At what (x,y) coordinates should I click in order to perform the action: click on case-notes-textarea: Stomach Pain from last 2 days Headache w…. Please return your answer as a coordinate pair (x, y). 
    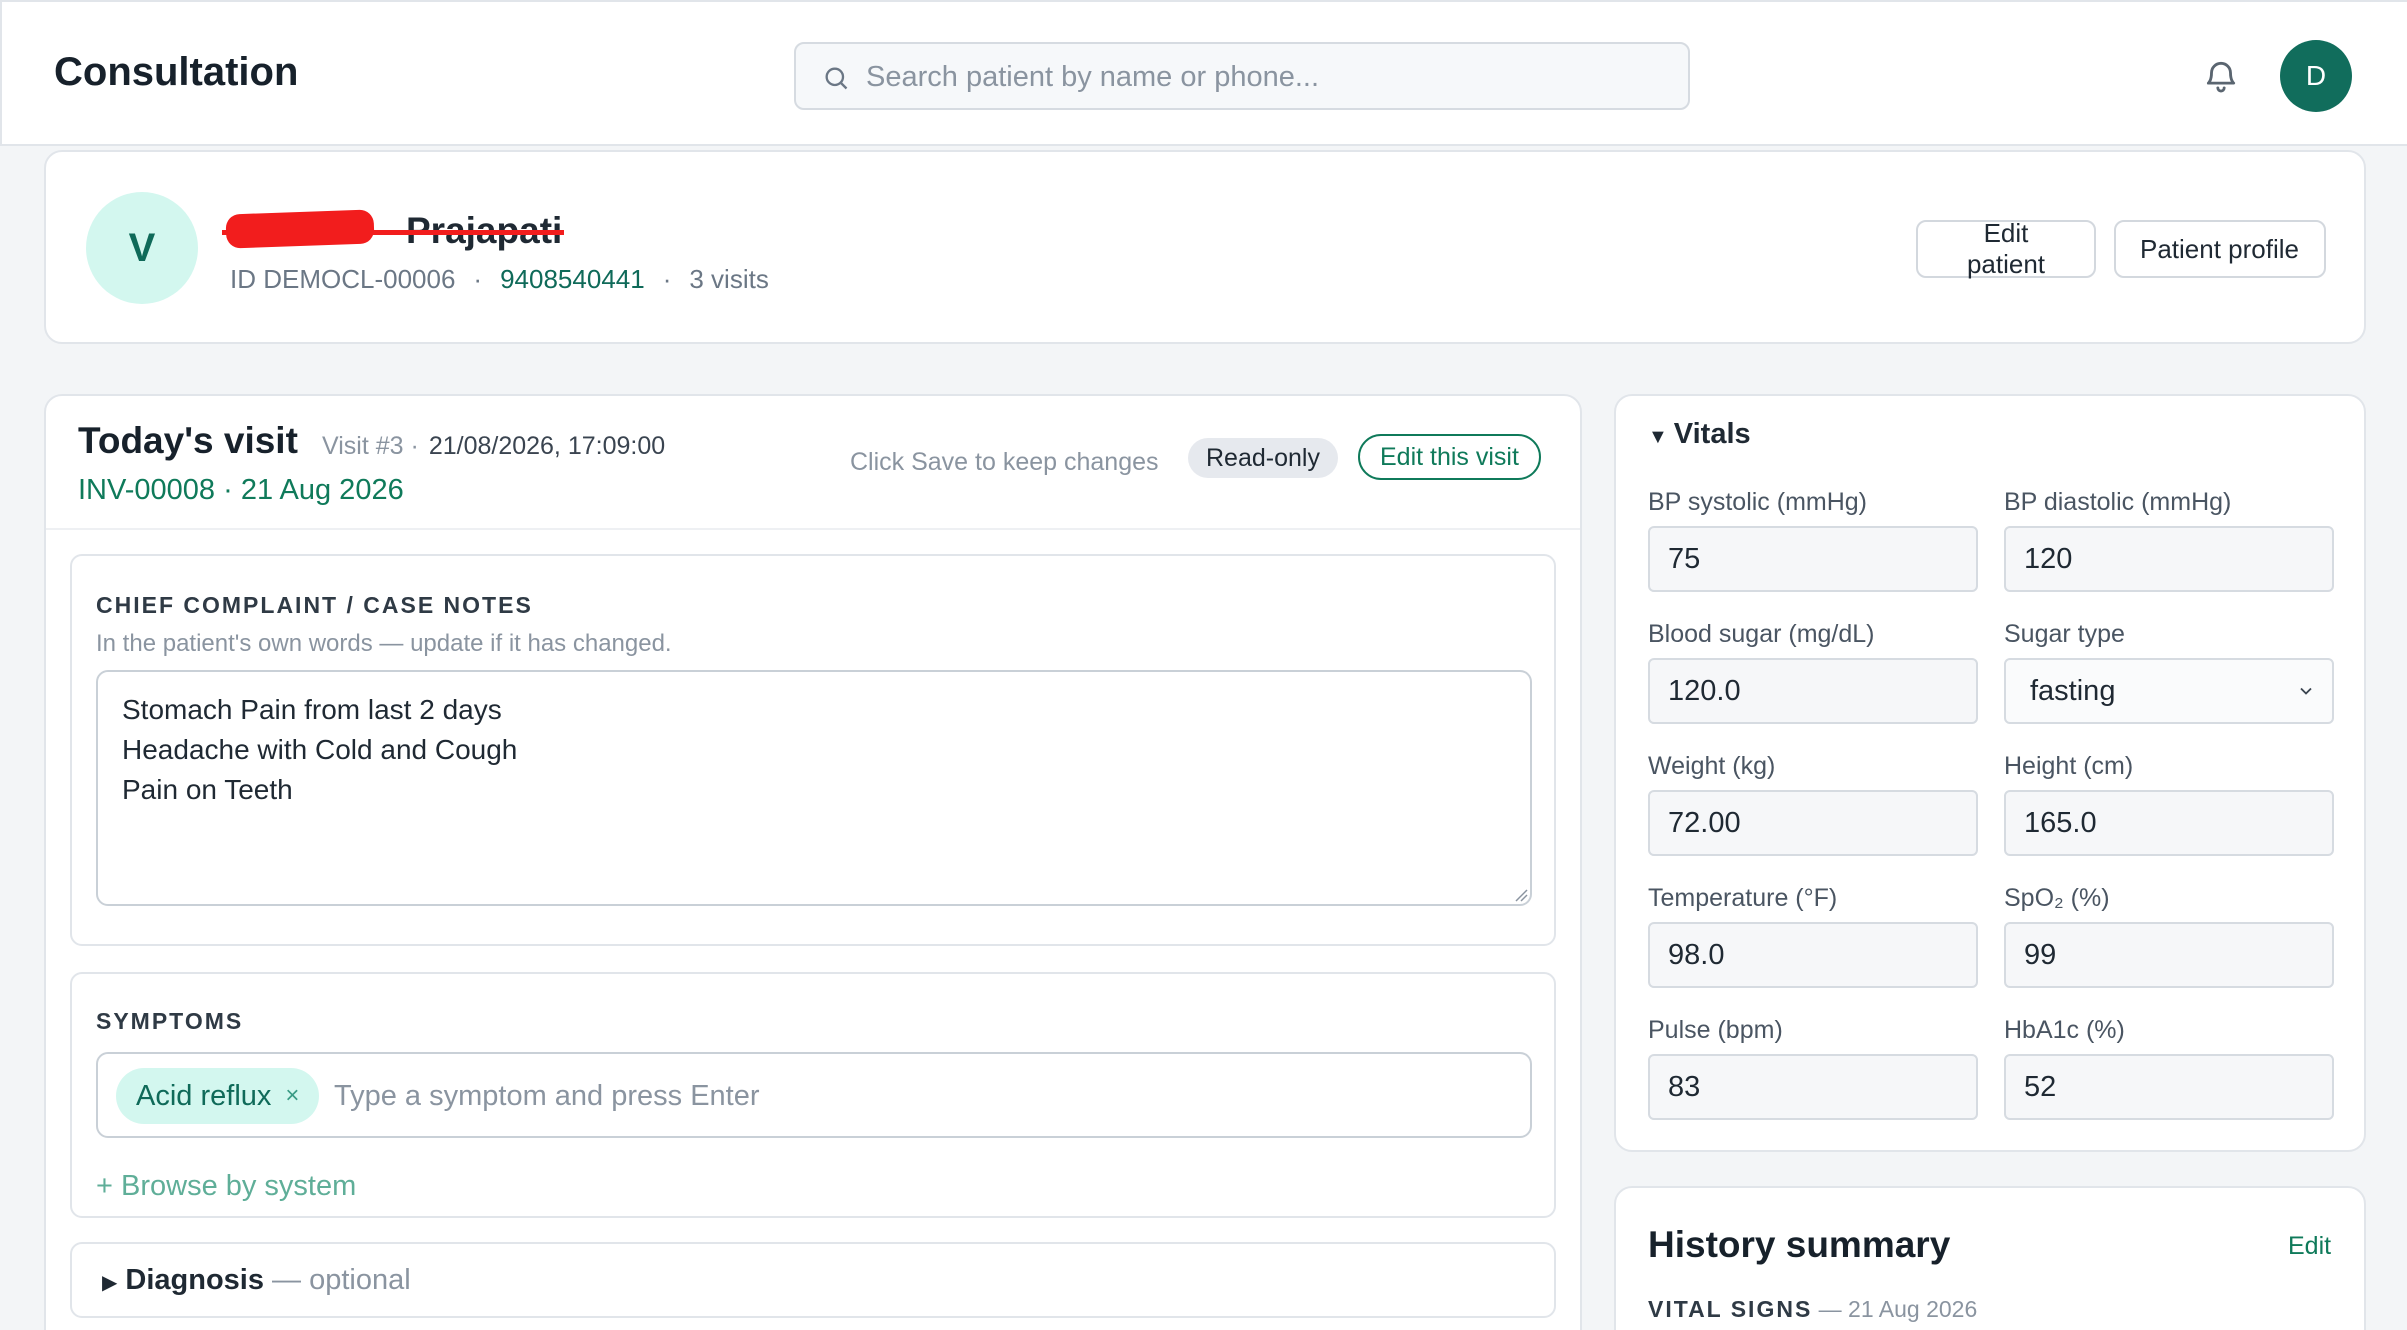
    Looking at the image, I should click on (814, 788).